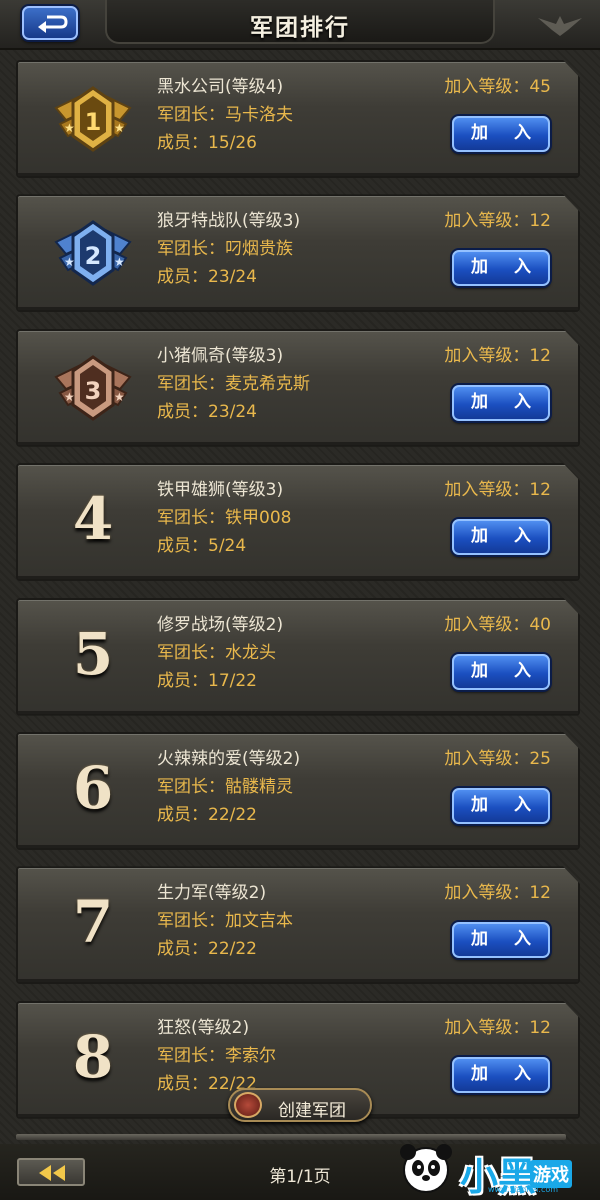 Image resolution: width=600 pixels, height=1200 pixels. I want to click on join-level-requirement: 加入等级：25, so click(497, 758).